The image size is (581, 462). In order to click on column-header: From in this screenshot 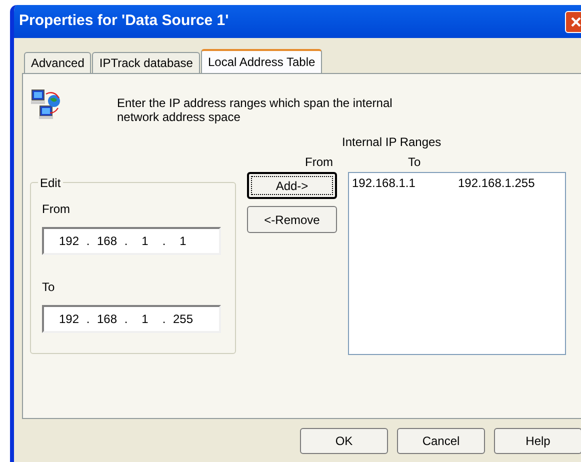, I will do `click(319, 162)`.